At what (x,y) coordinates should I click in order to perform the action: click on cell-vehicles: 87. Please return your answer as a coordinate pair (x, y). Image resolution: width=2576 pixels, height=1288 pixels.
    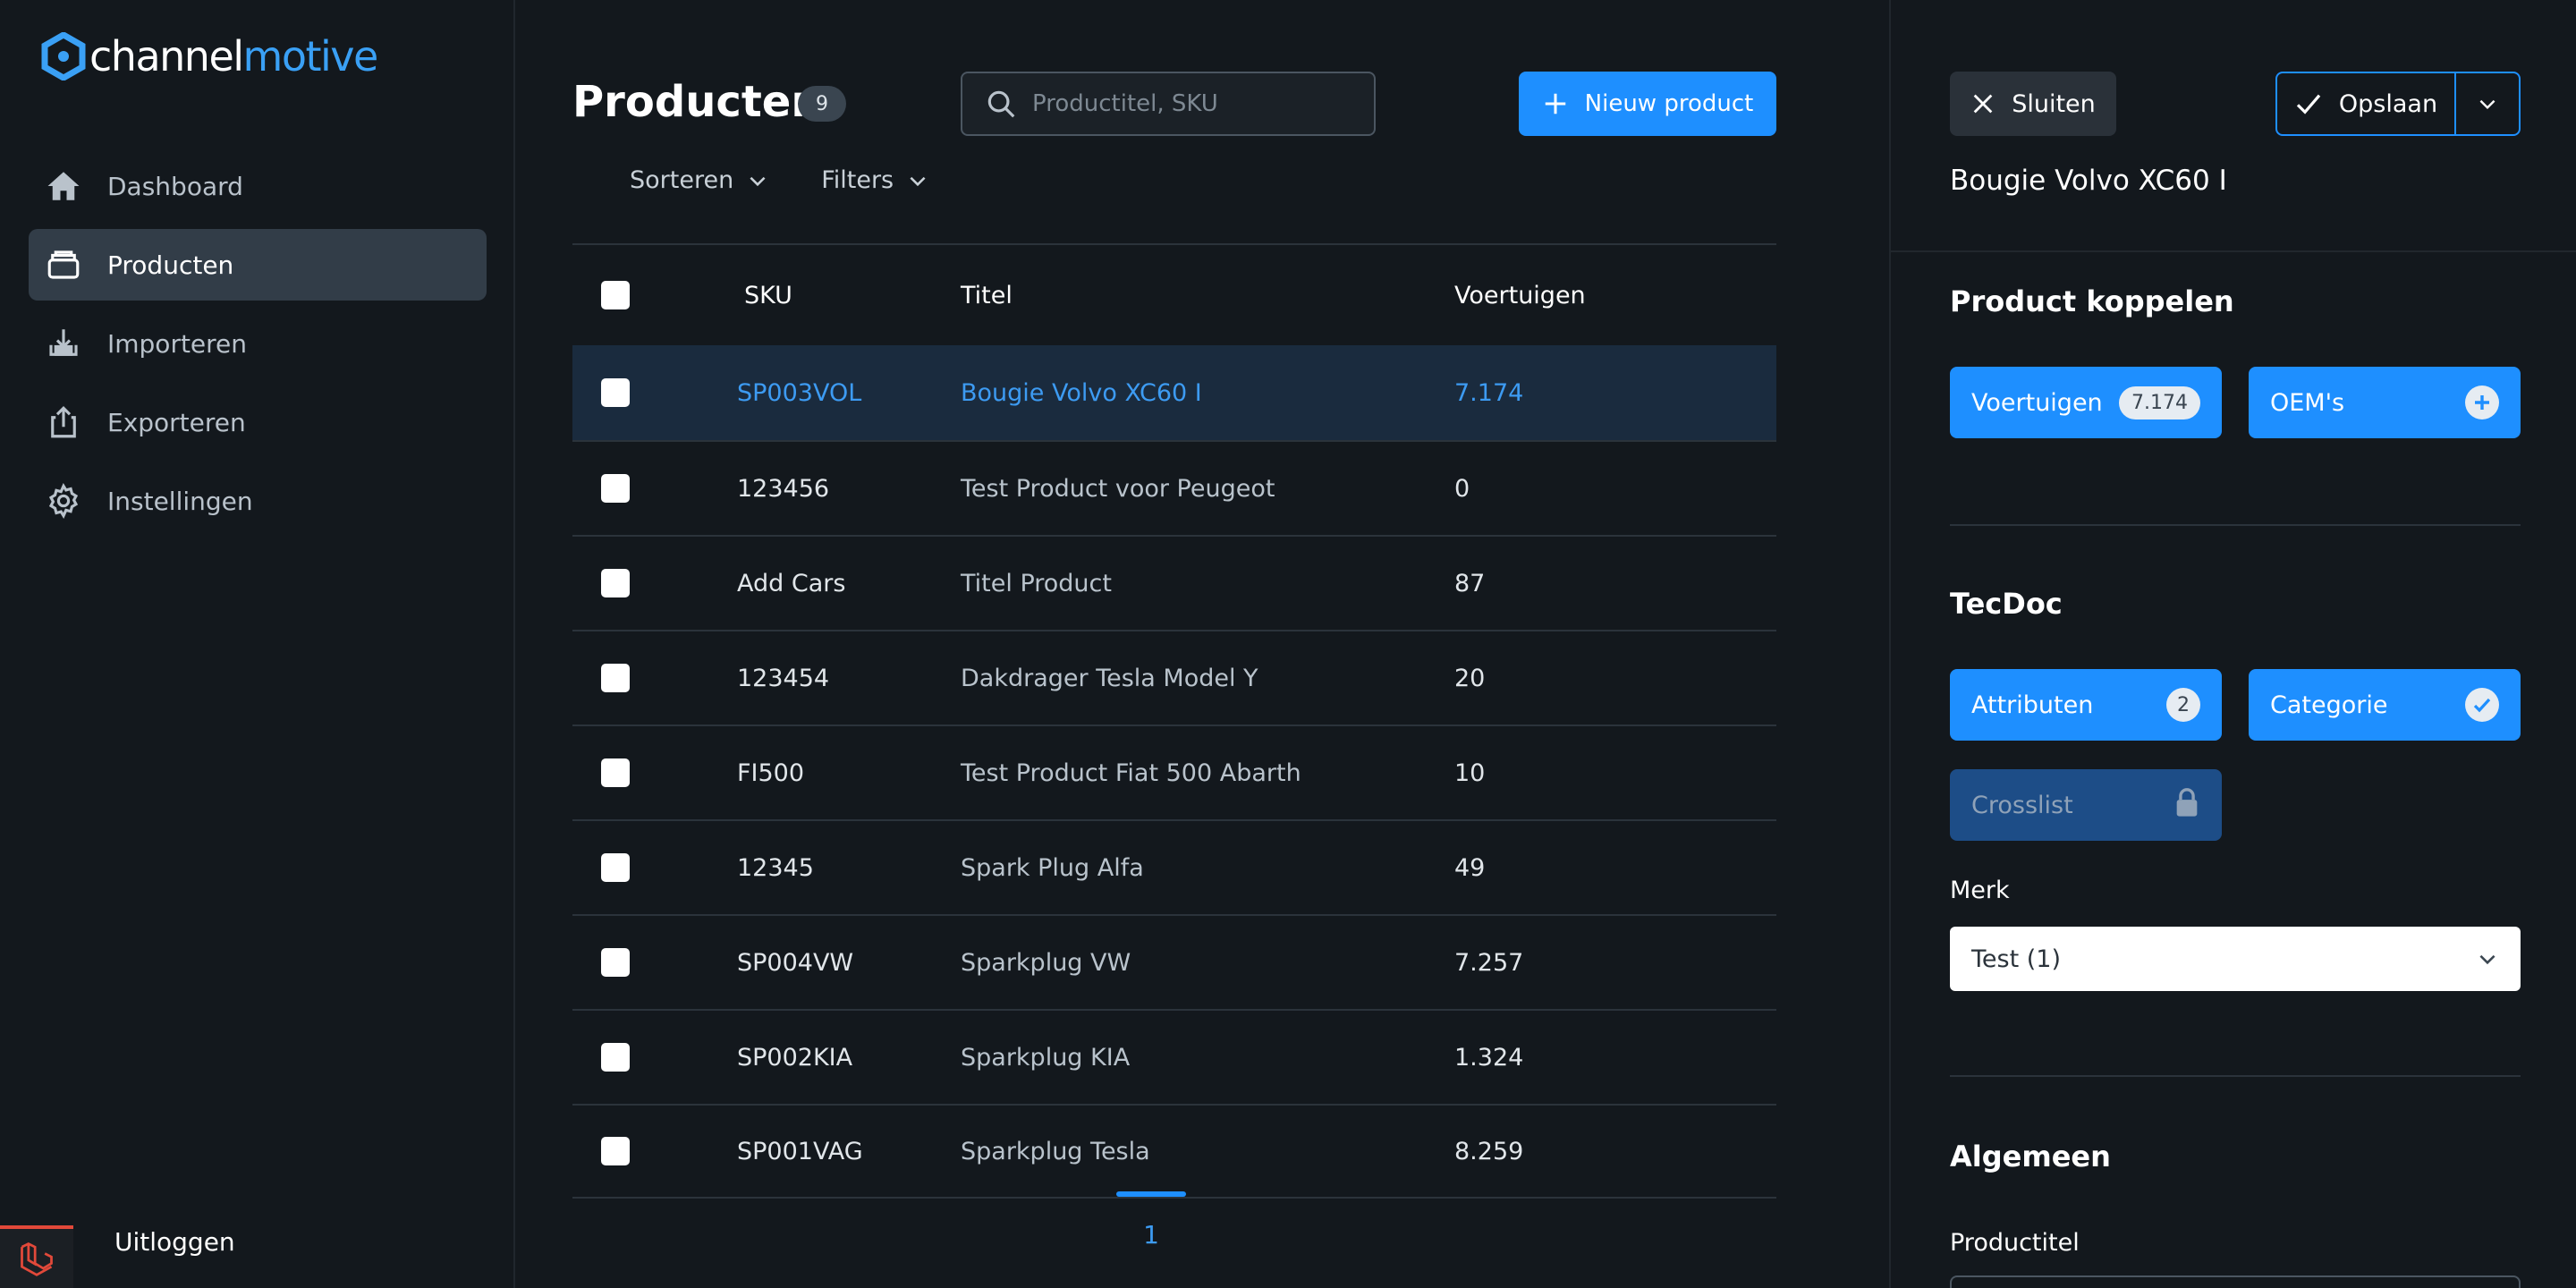
    Looking at the image, I should click on (1470, 583).